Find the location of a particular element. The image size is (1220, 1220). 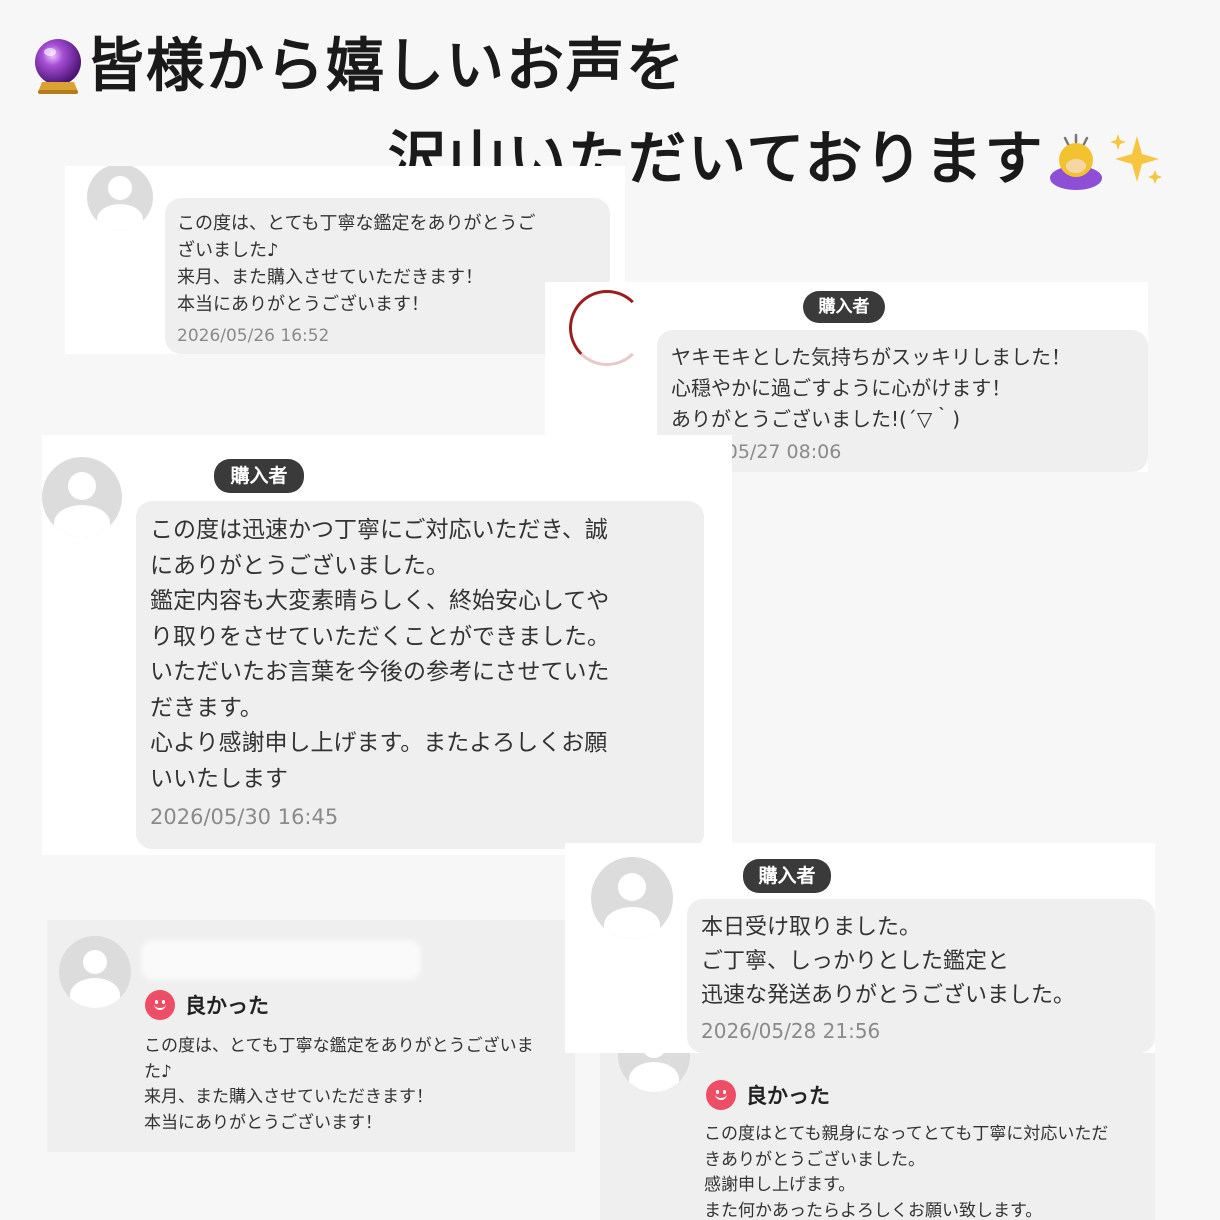

review-date: 2026/05/30 16:45 is located at coordinates (244, 817).